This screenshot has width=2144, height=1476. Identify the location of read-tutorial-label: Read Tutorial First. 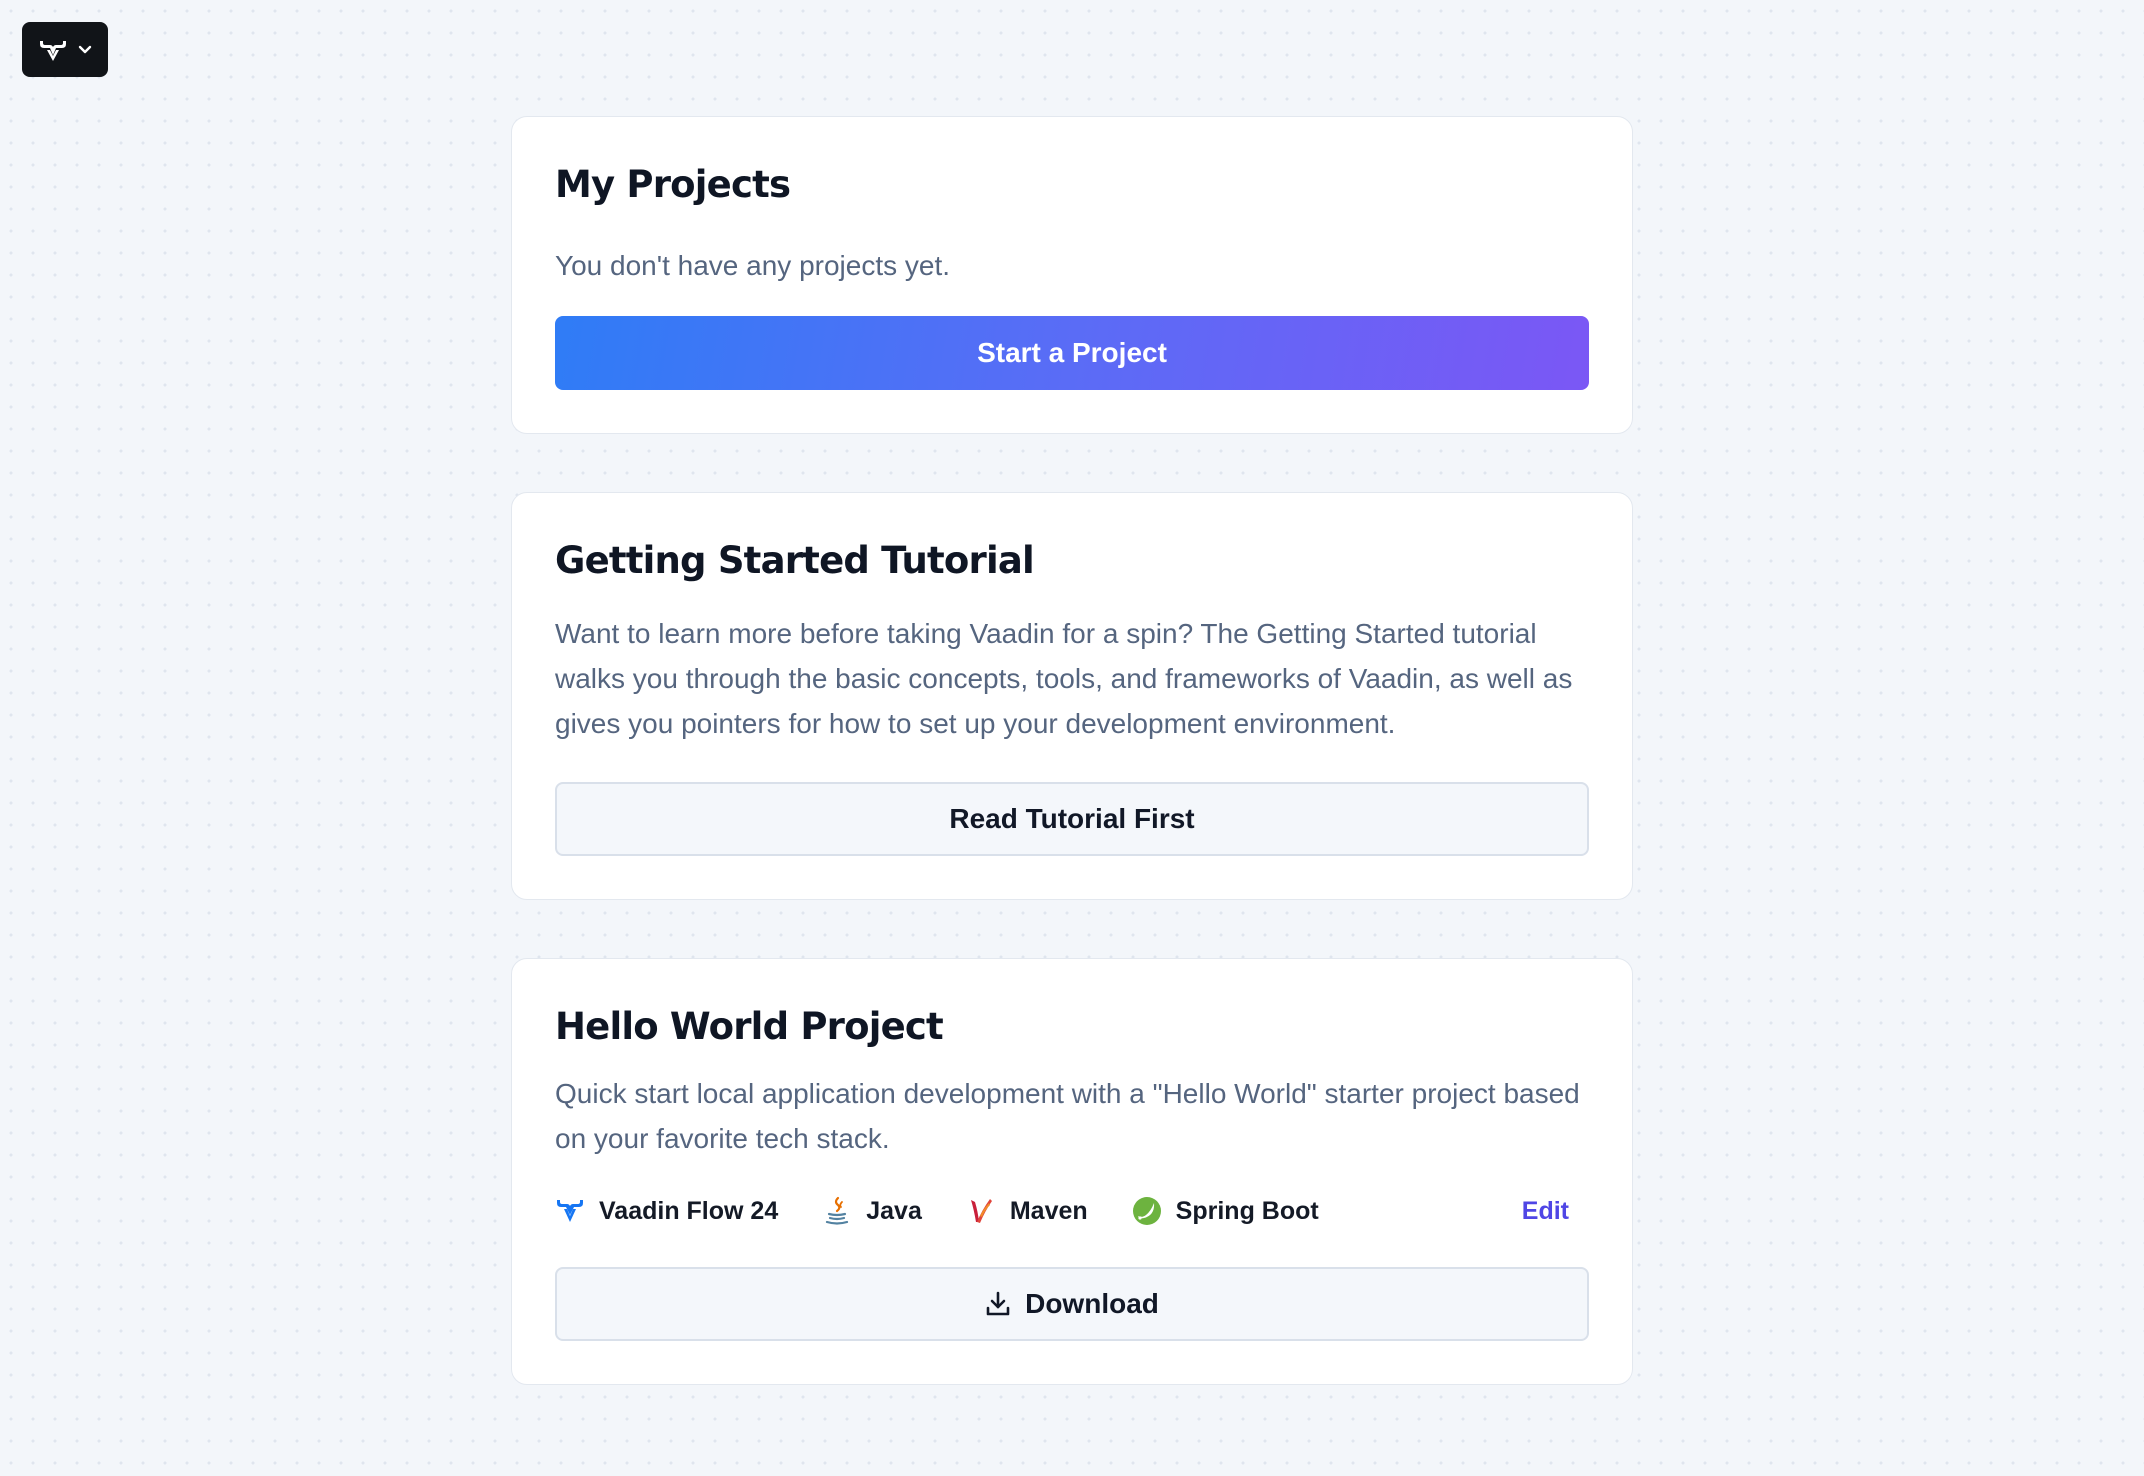
(1072, 818).